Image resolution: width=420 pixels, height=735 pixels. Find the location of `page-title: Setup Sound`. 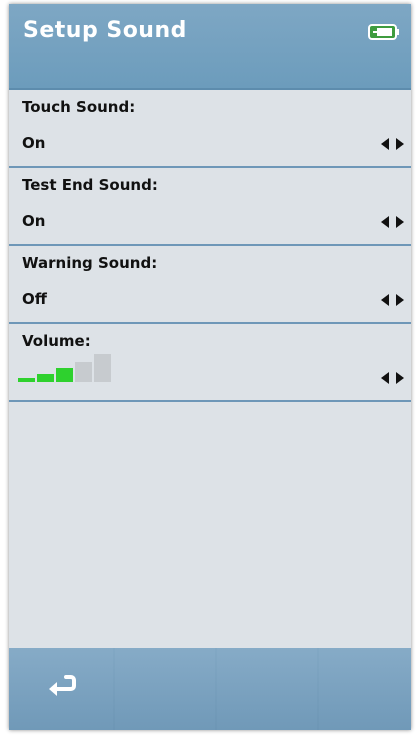

page-title: Setup Sound is located at coordinates (105, 30).